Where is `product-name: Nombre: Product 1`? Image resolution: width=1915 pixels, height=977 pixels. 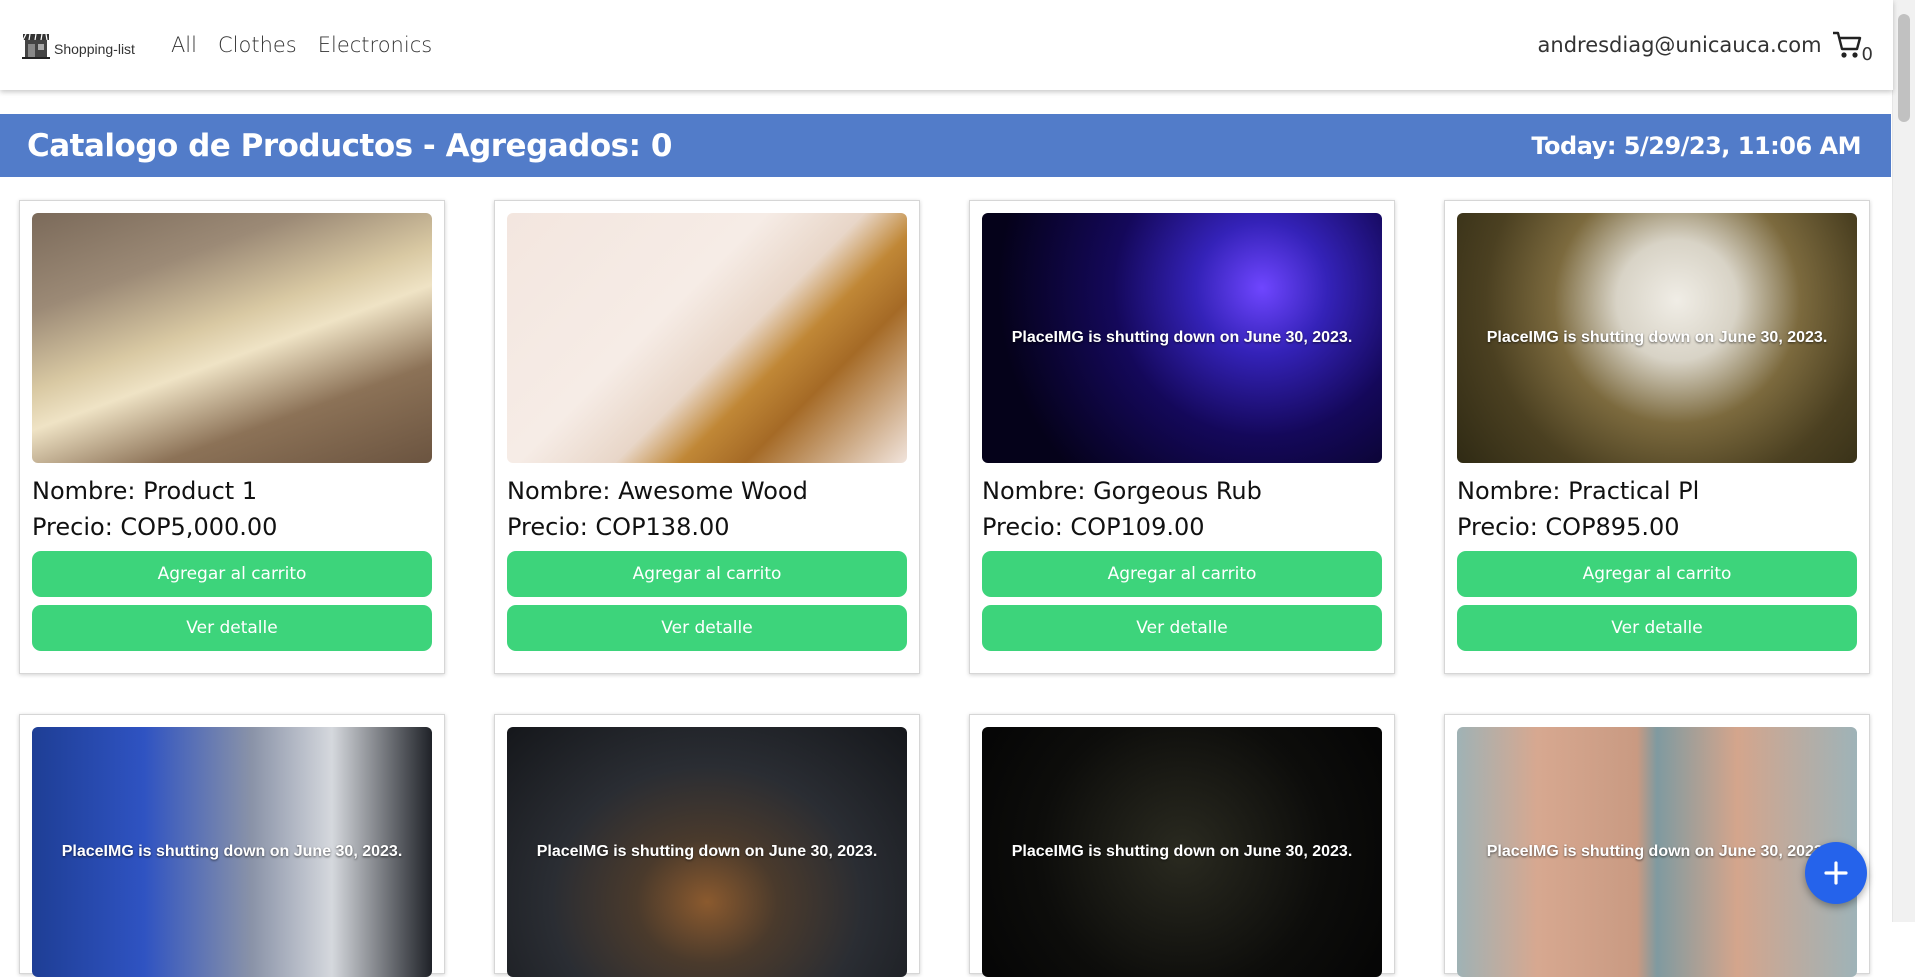 product-name: Nombre: Product 1 is located at coordinates (145, 491).